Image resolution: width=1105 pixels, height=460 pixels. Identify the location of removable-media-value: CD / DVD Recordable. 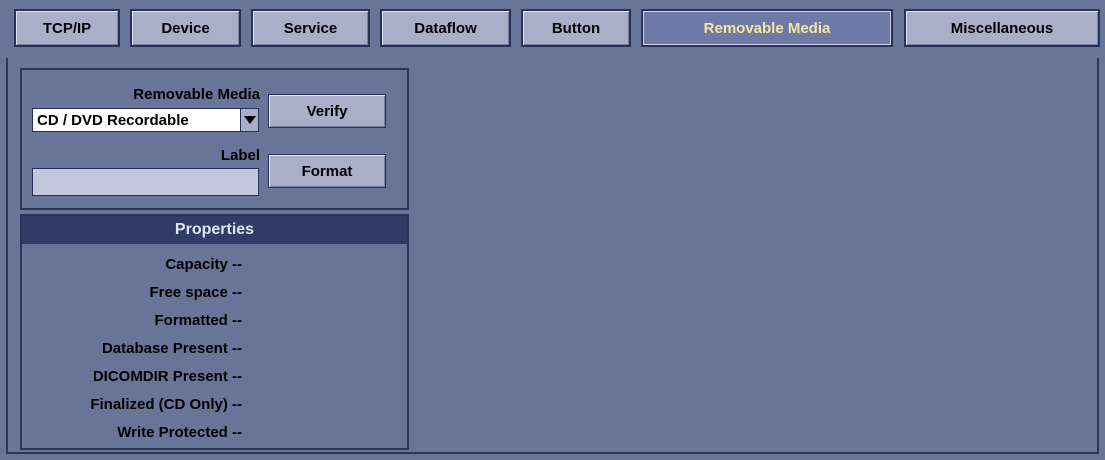
(113, 120).